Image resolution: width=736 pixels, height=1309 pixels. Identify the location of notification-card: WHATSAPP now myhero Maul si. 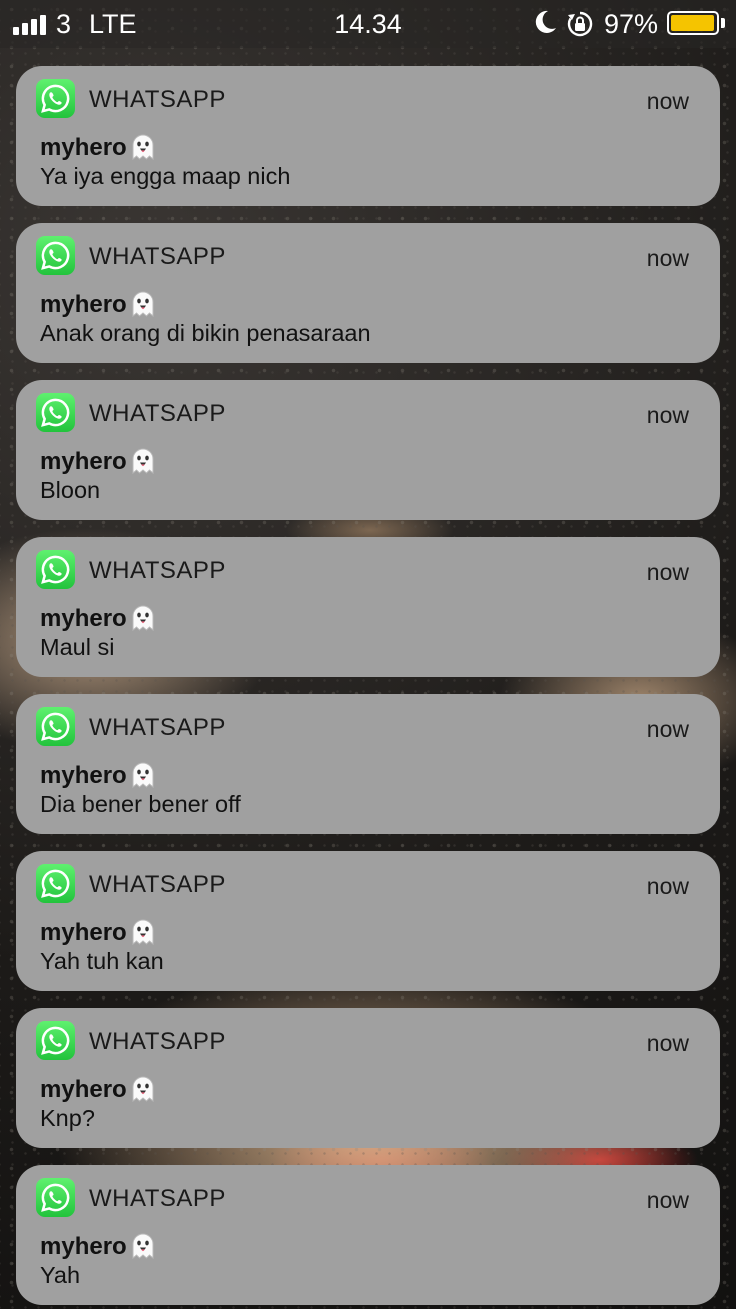
(368, 607).